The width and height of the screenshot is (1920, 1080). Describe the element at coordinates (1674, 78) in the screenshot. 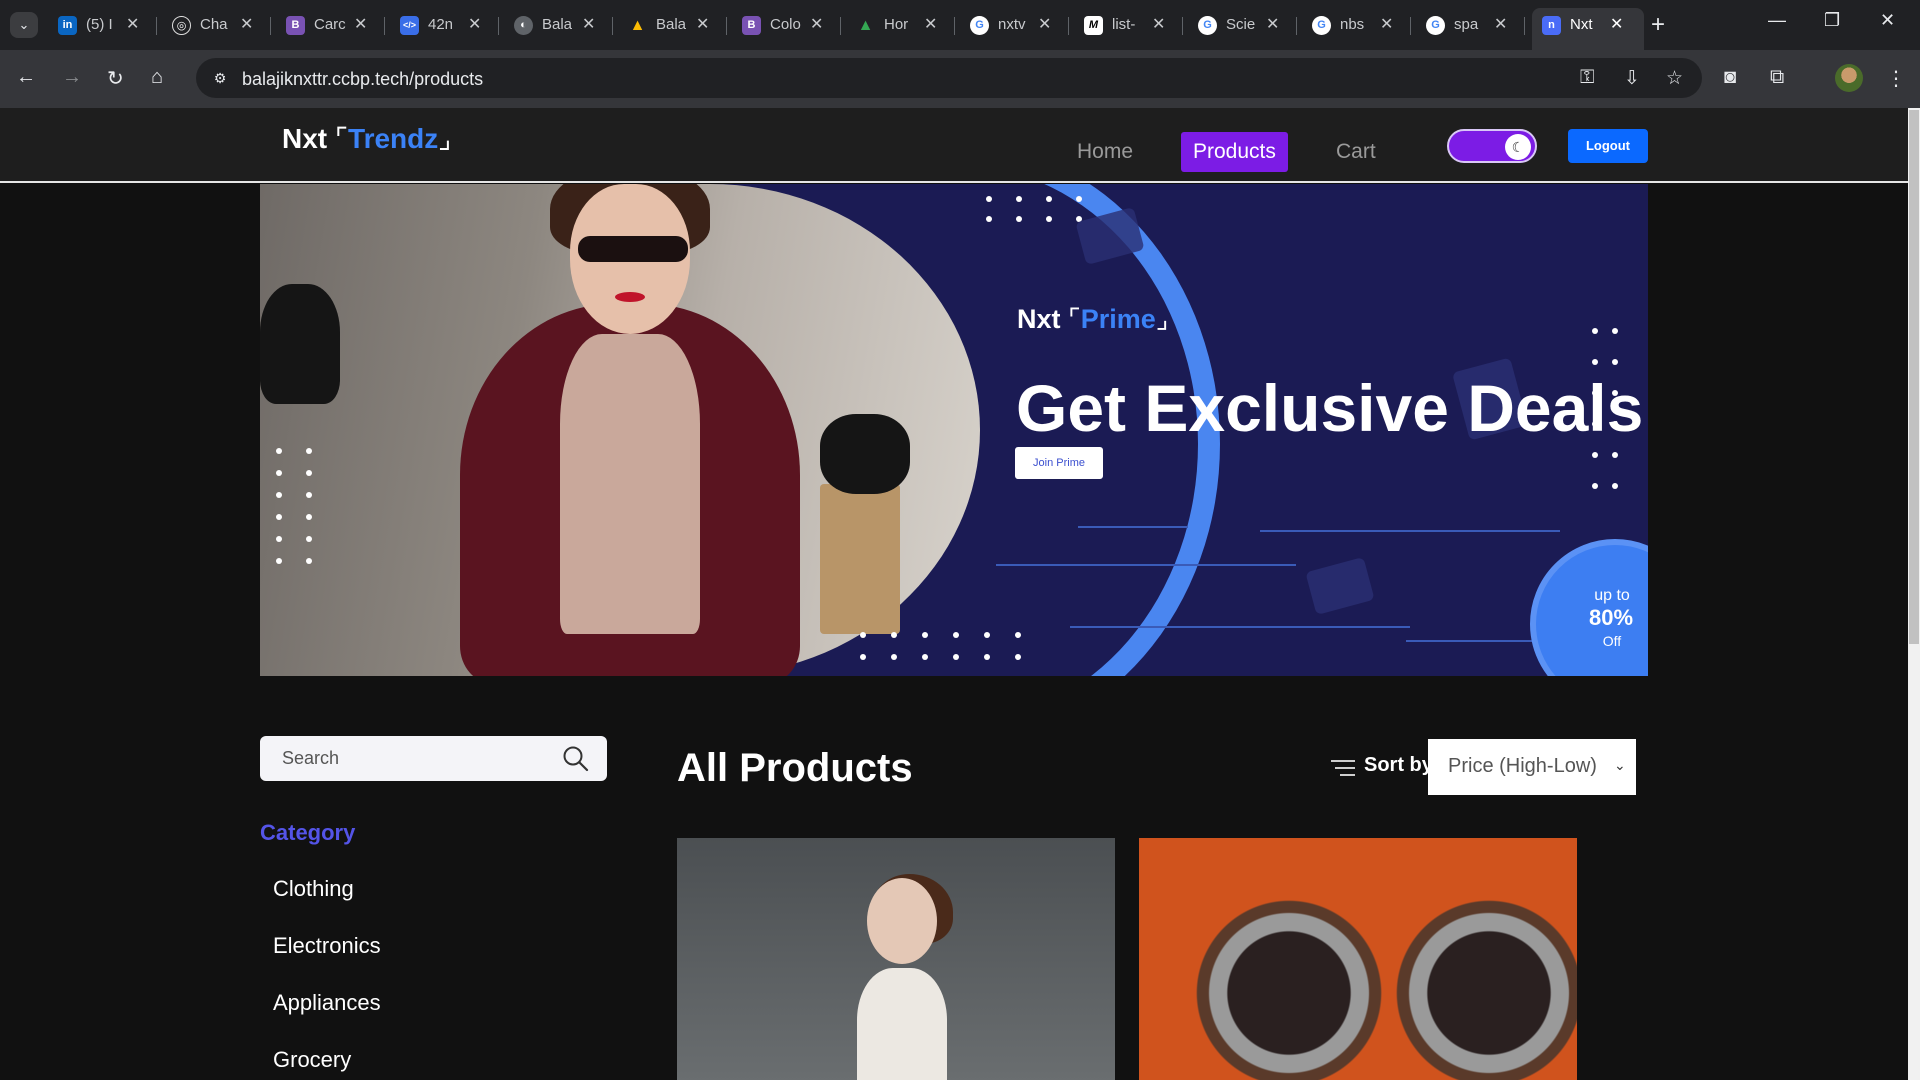

I see `bookmark-star-icon: ☆` at that location.